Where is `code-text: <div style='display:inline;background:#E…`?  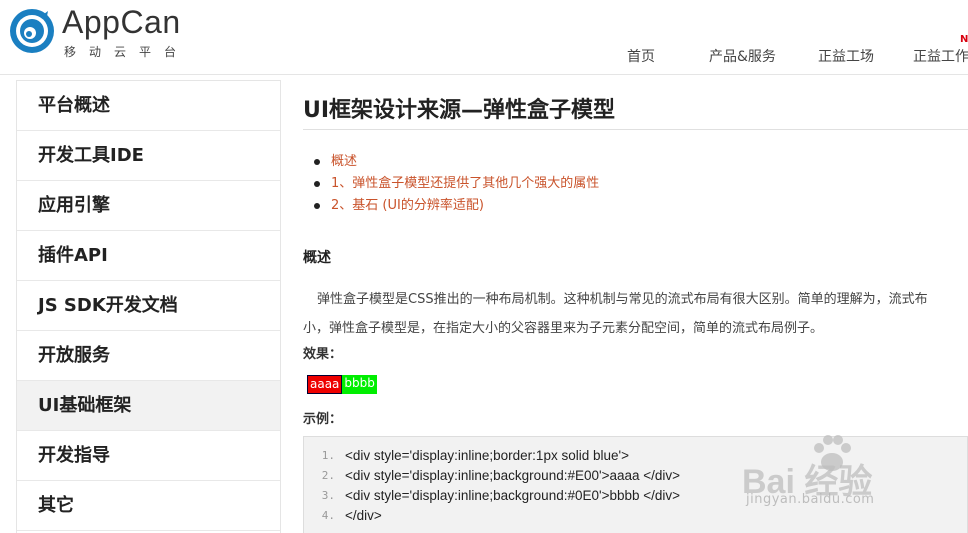
code-text: <div style='display:inline;background:#E… is located at coordinates (513, 475).